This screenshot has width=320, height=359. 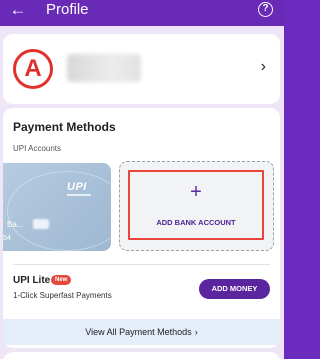 I want to click on payment-methods-title: Payment Methods, so click(x=64, y=127).